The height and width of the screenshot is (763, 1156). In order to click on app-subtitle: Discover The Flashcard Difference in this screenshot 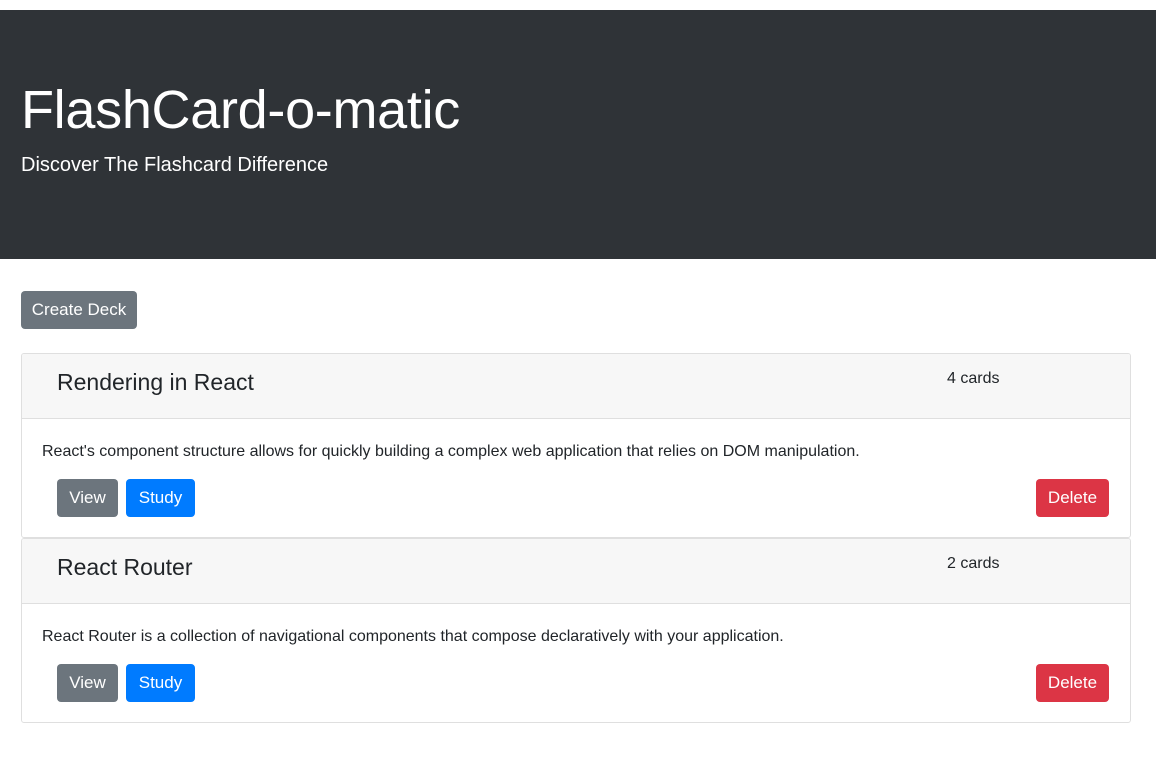, I will do `click(175, 165)`.